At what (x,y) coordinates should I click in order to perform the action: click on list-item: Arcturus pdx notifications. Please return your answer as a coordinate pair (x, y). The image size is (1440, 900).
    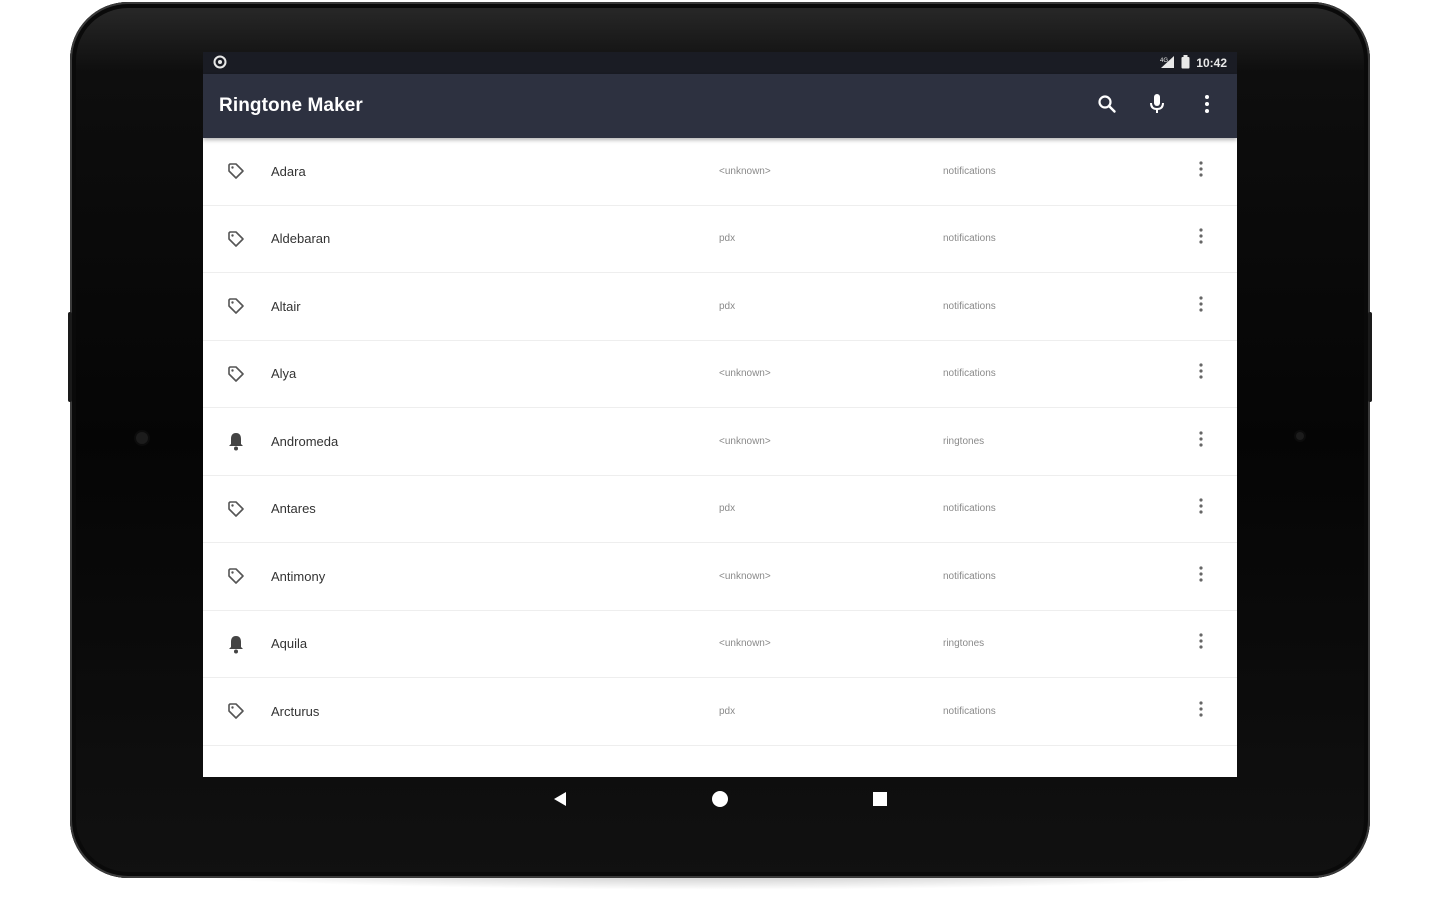
    Looking at the image, I should click on (720, 712).